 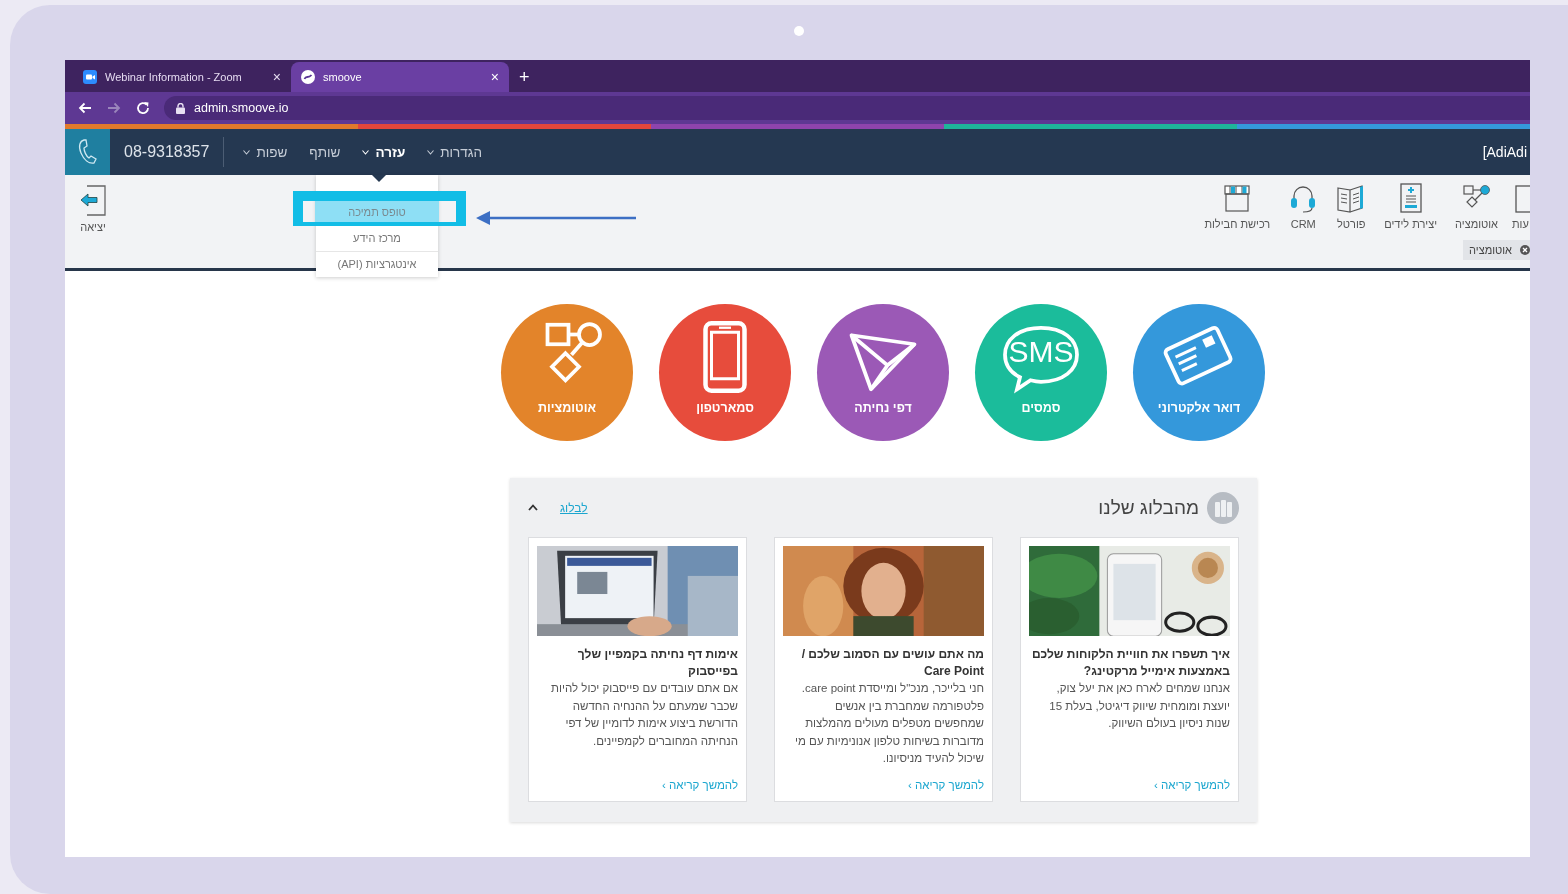 I want to click on browser-tab: smoove ×, so click(x=400, y=77).